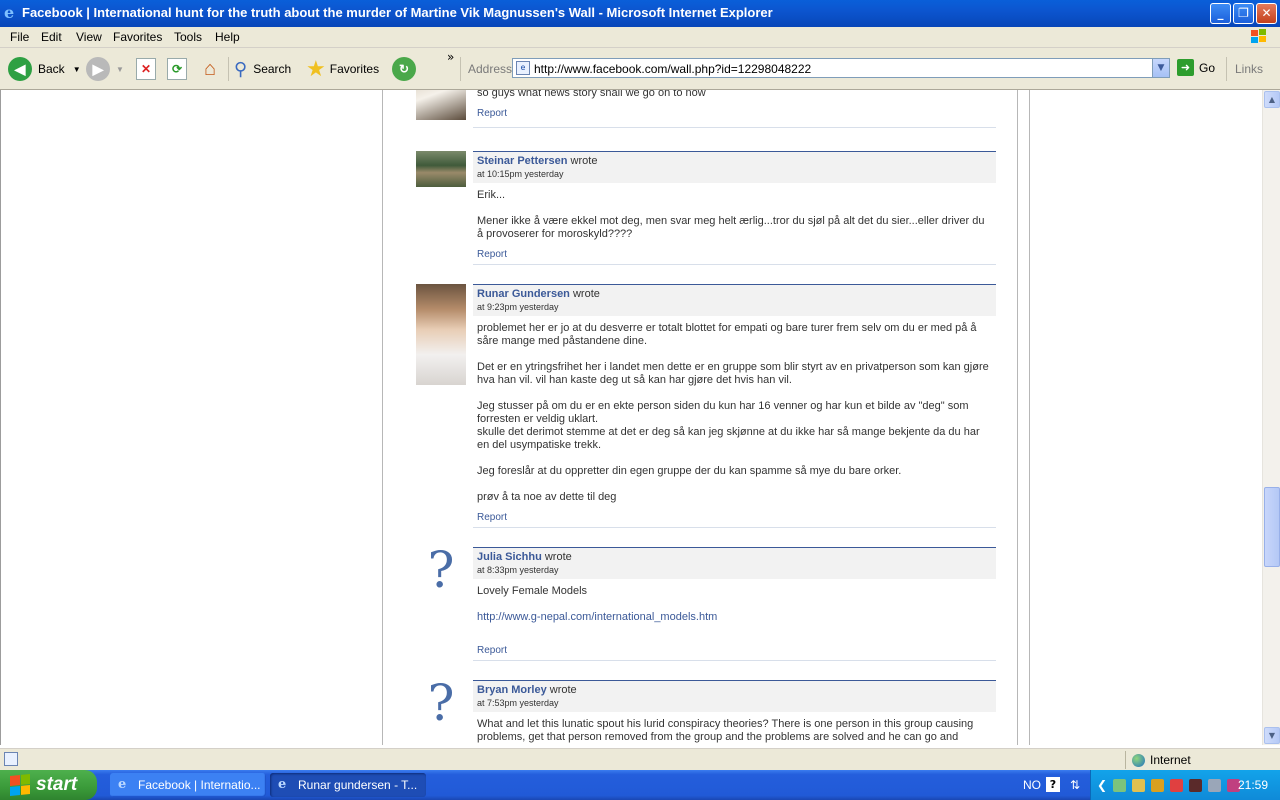 This screenshot has width=1280, height=800. Describe the element at coordinates (520, 174) in the screenshot. I see `post-timestamp: at 10:15pm yesterday` at that location.